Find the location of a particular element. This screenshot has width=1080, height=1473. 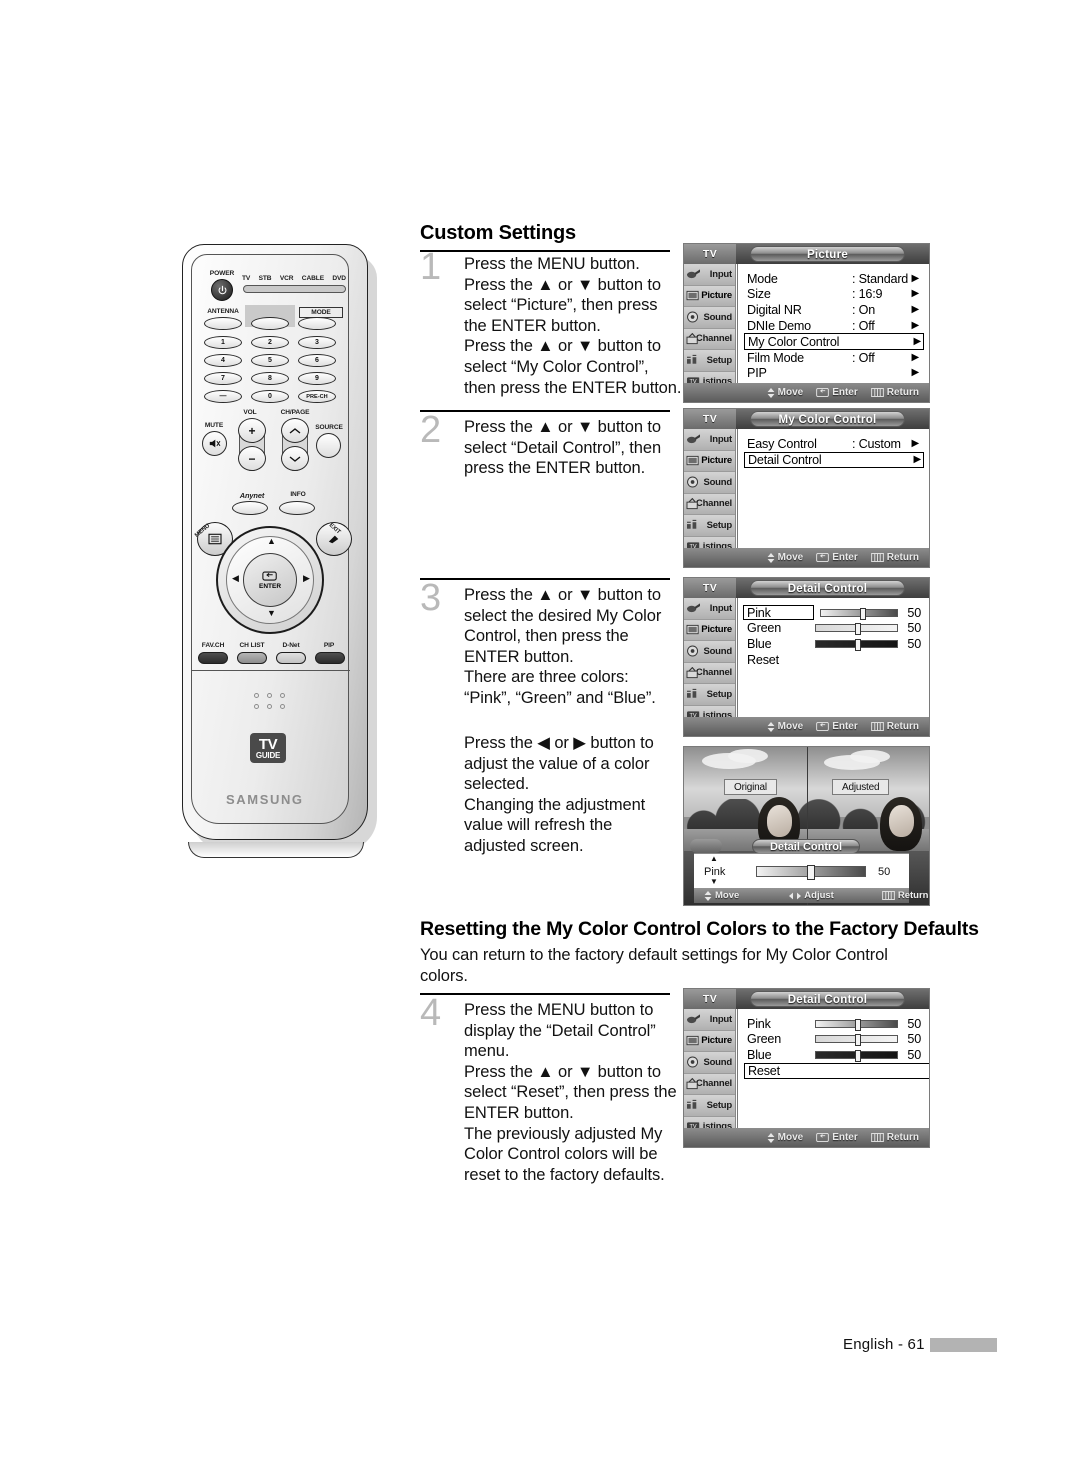

overlay-slider-knob is located at coordinates (811, 872).